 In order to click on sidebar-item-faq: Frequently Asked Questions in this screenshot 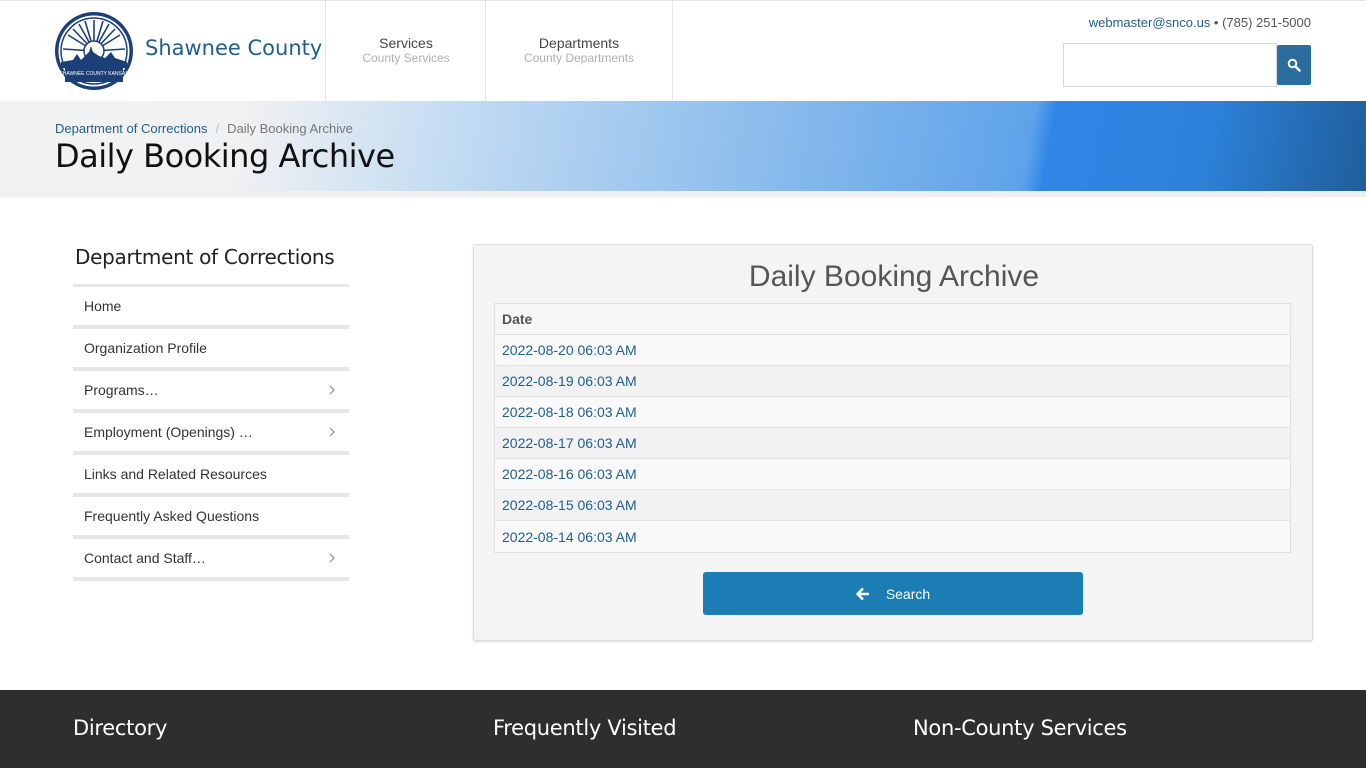, I will do `click(211, 515)`.